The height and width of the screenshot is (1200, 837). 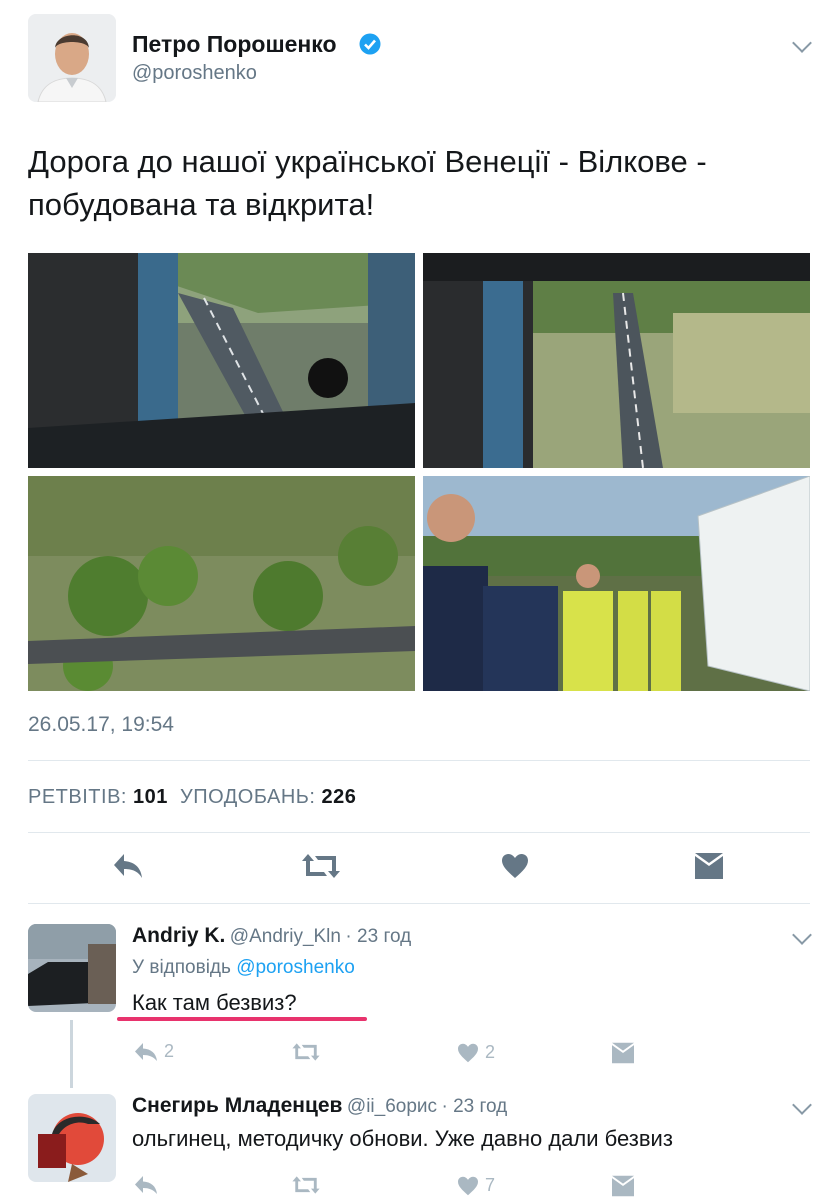 What do you see at coordinates (370, 44) in the screenshot?
I see `verified-icon` at bounding box center [370, 44].